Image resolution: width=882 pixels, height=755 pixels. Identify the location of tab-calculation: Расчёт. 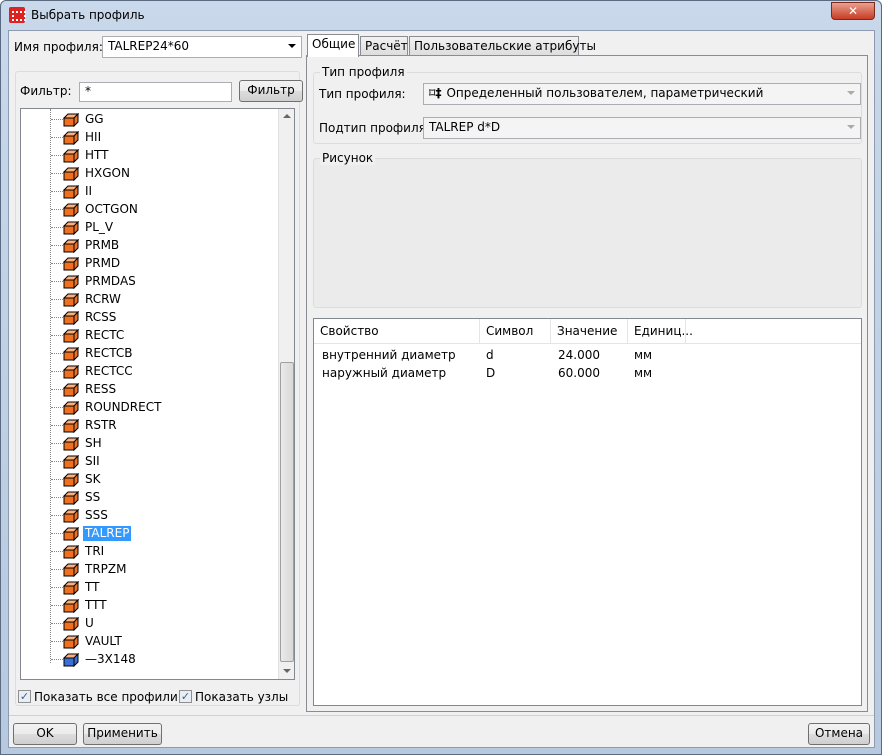
(384, 46).